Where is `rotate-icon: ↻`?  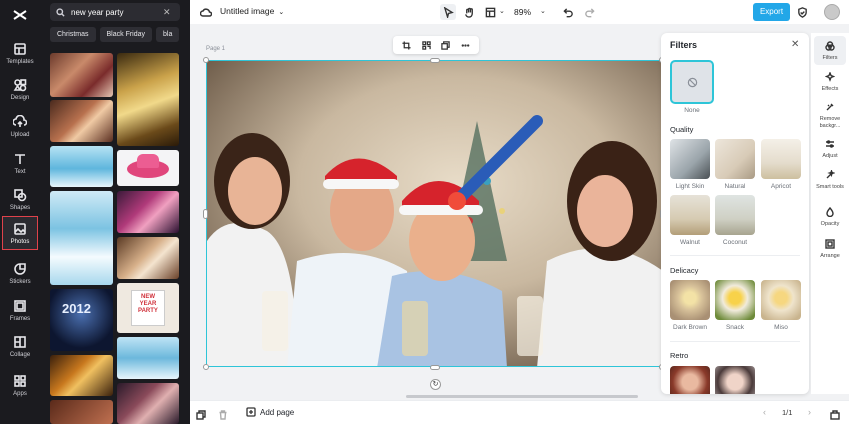 rotate-icon: ↻ is located at coordinates (435, 384).